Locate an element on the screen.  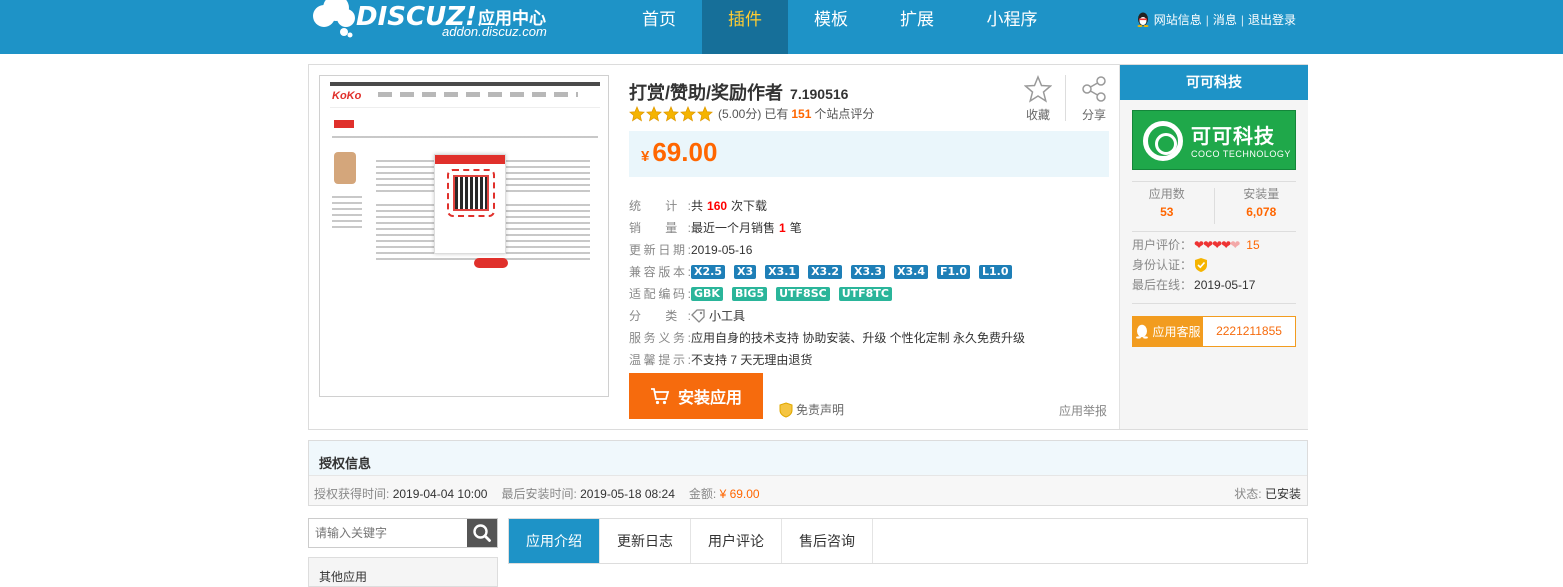
compat-version-tag: X3.3 is located at coordinates (868, 272).